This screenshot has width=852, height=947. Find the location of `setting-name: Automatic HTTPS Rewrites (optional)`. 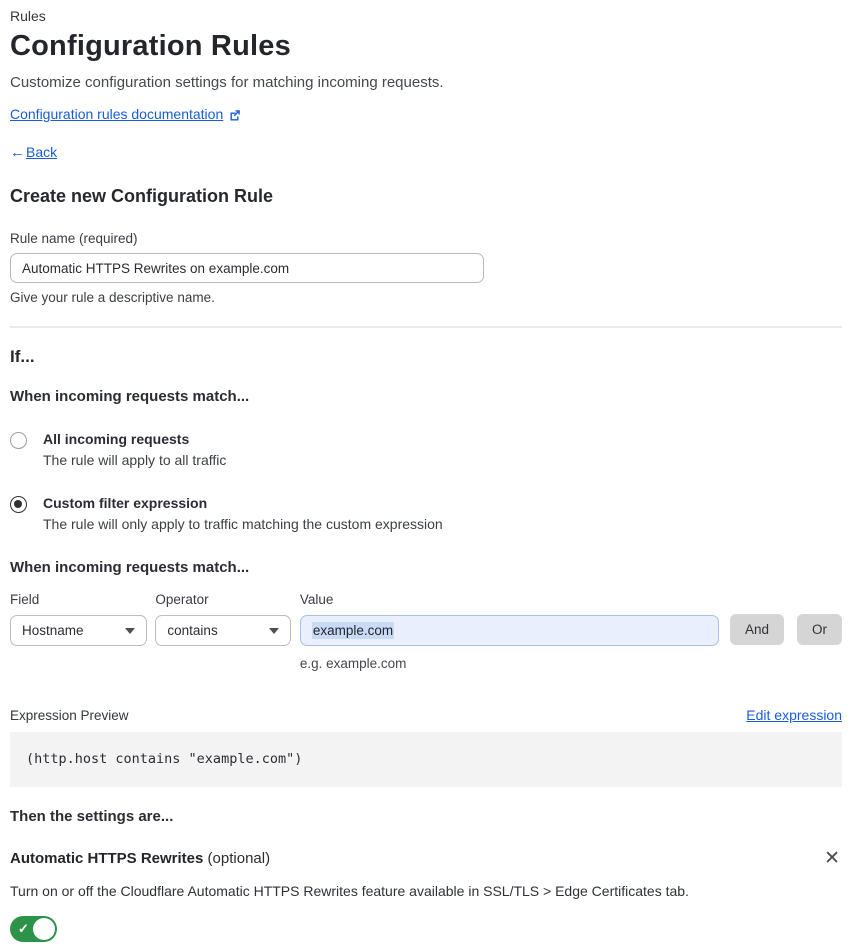

setting-name: Automatic HTTPS Rewrites (optional) is located at coordinates (140, 858).